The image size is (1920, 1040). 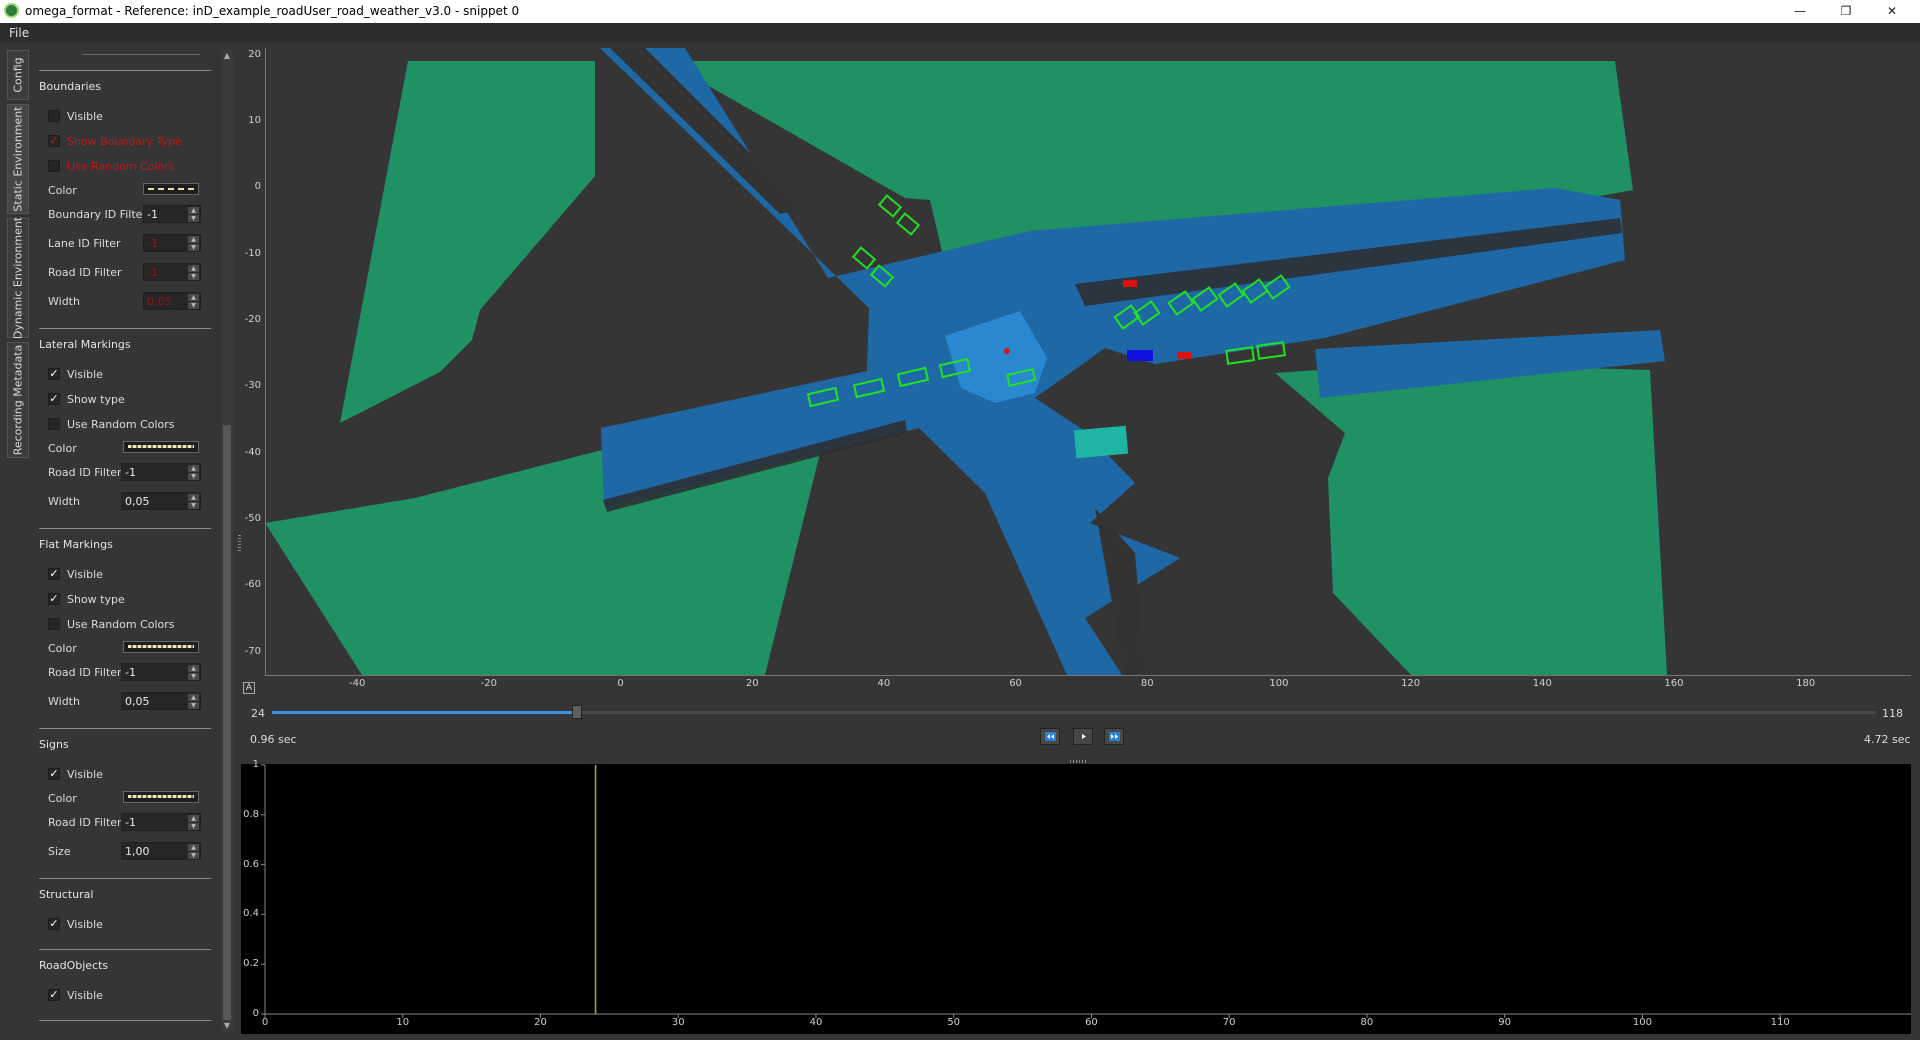 I want to click on signs-size-input, so click(x=145, y=851).